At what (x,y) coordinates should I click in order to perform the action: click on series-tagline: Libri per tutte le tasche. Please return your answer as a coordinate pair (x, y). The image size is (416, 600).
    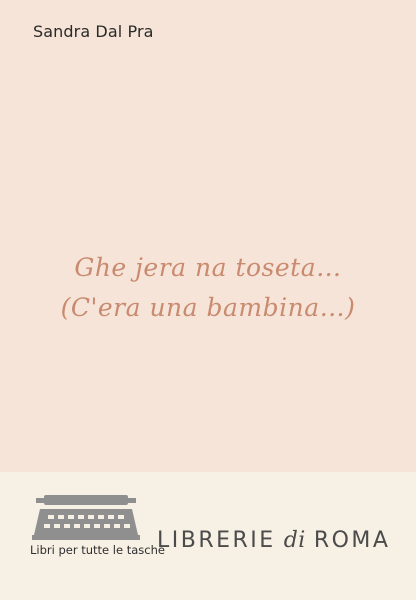
    Looking at the image, I should click on (97, 550).